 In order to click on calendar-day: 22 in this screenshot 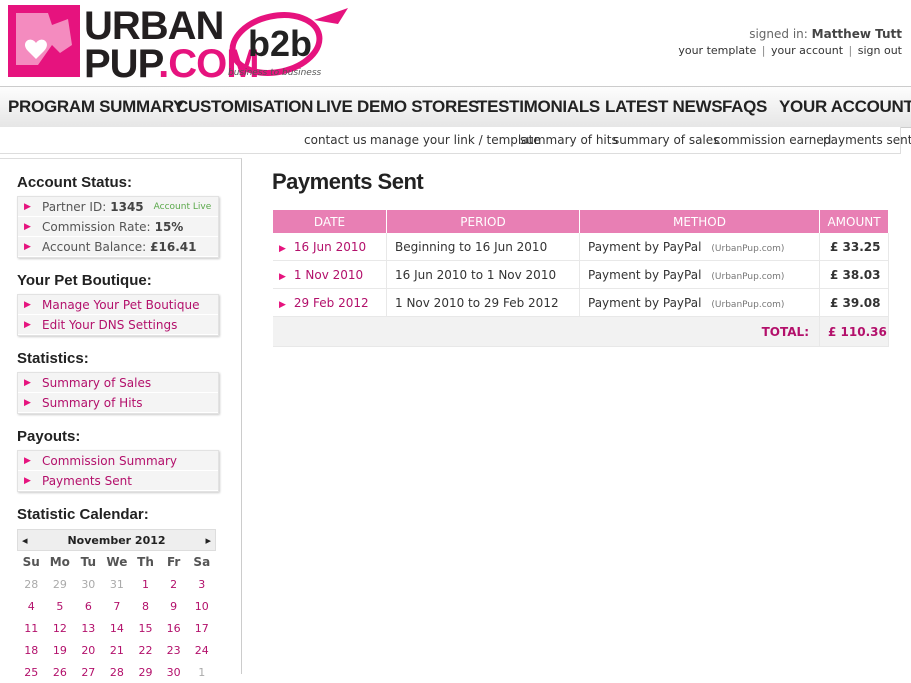, I will do `click(145, 650)`.